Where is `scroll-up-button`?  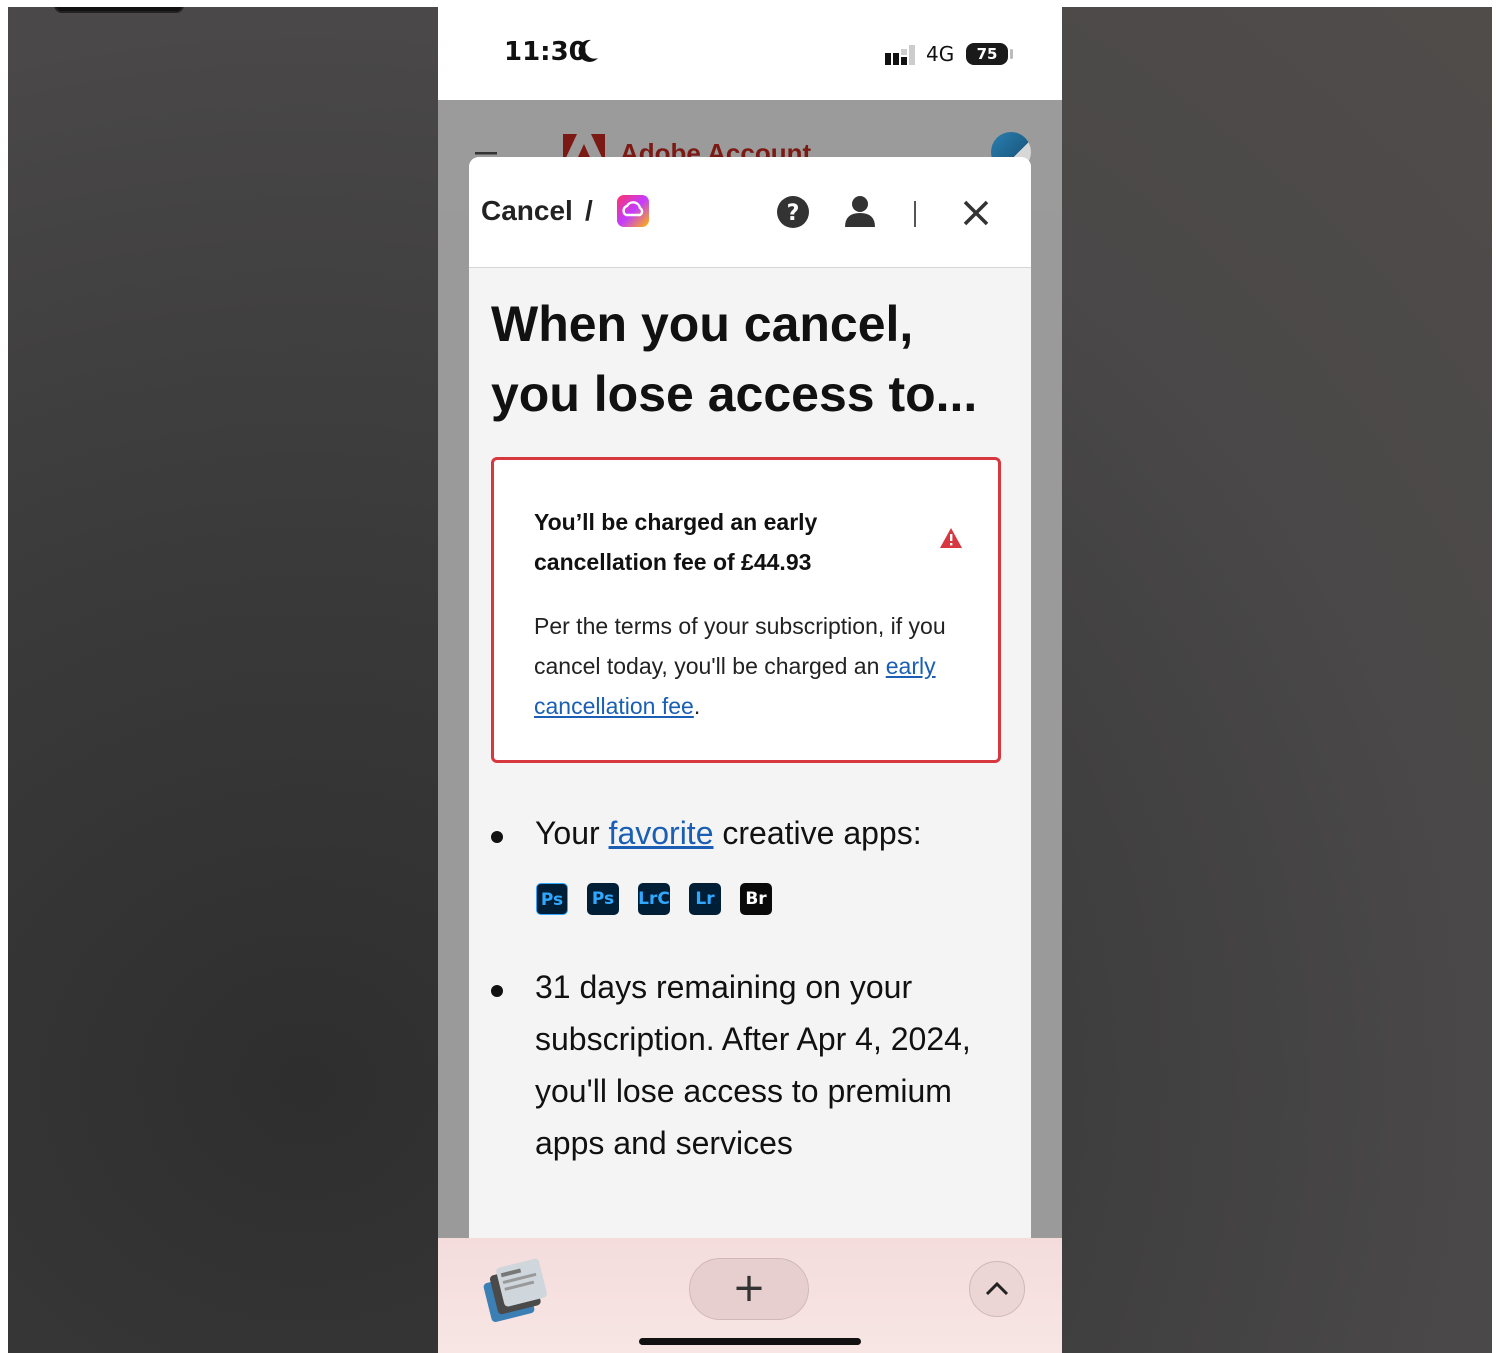 scroll-up-button is located at coordinates (997, 1289).